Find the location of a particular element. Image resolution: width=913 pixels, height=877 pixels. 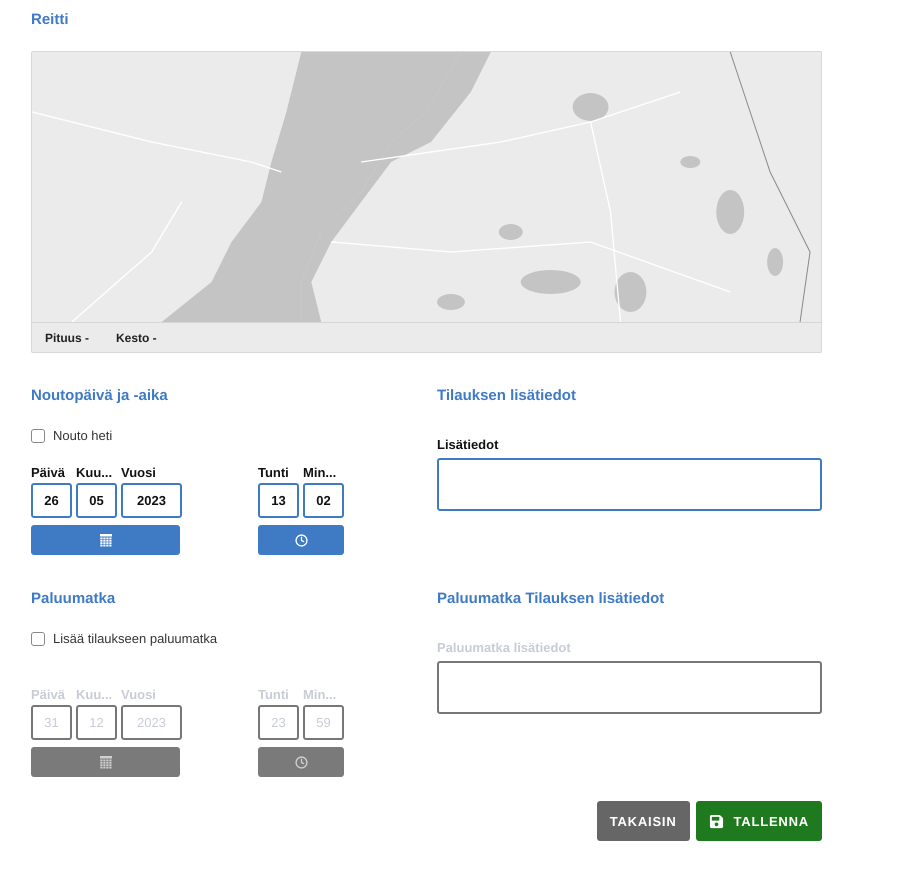

date-field: 2023 is located at coordinates (151, 500).